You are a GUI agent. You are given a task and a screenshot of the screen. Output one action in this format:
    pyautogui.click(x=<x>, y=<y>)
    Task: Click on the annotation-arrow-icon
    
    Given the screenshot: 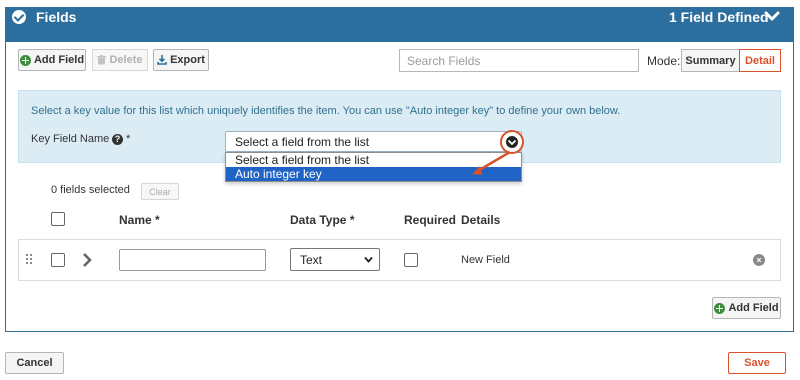 What is the action you would take?
    pyautogui.click(x=491, y=162)
    